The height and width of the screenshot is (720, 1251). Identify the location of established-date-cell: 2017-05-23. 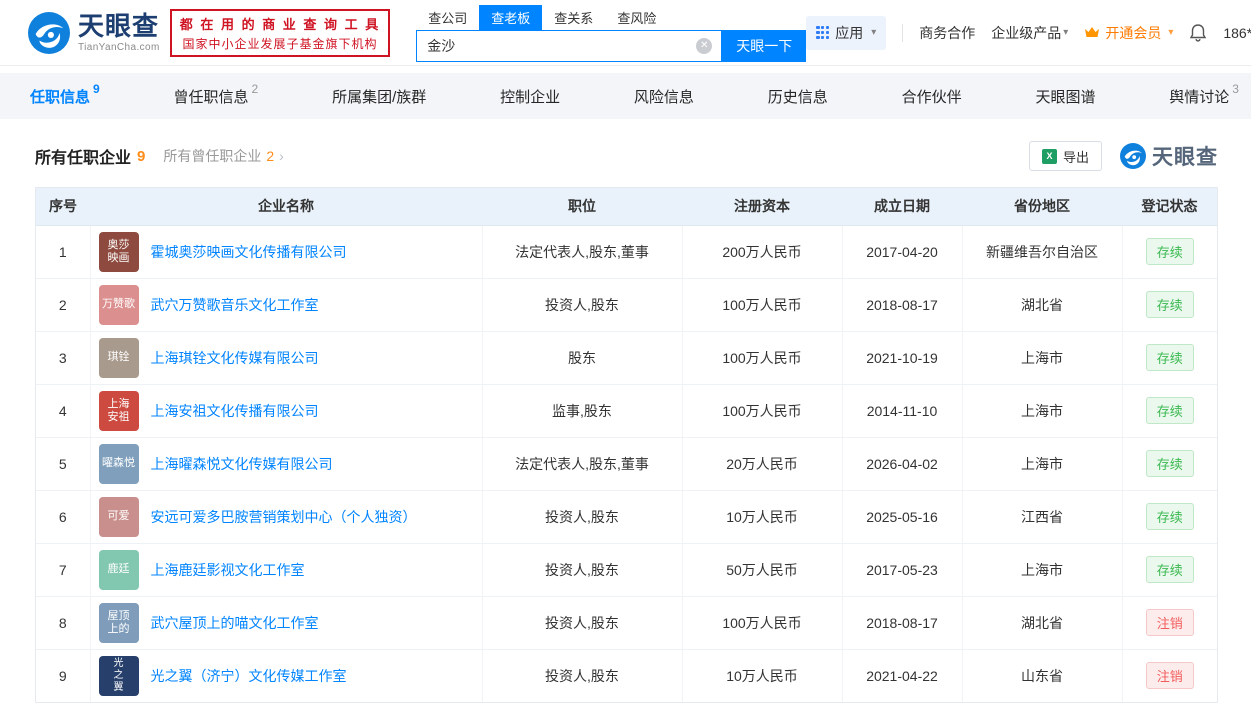
(902, 570).